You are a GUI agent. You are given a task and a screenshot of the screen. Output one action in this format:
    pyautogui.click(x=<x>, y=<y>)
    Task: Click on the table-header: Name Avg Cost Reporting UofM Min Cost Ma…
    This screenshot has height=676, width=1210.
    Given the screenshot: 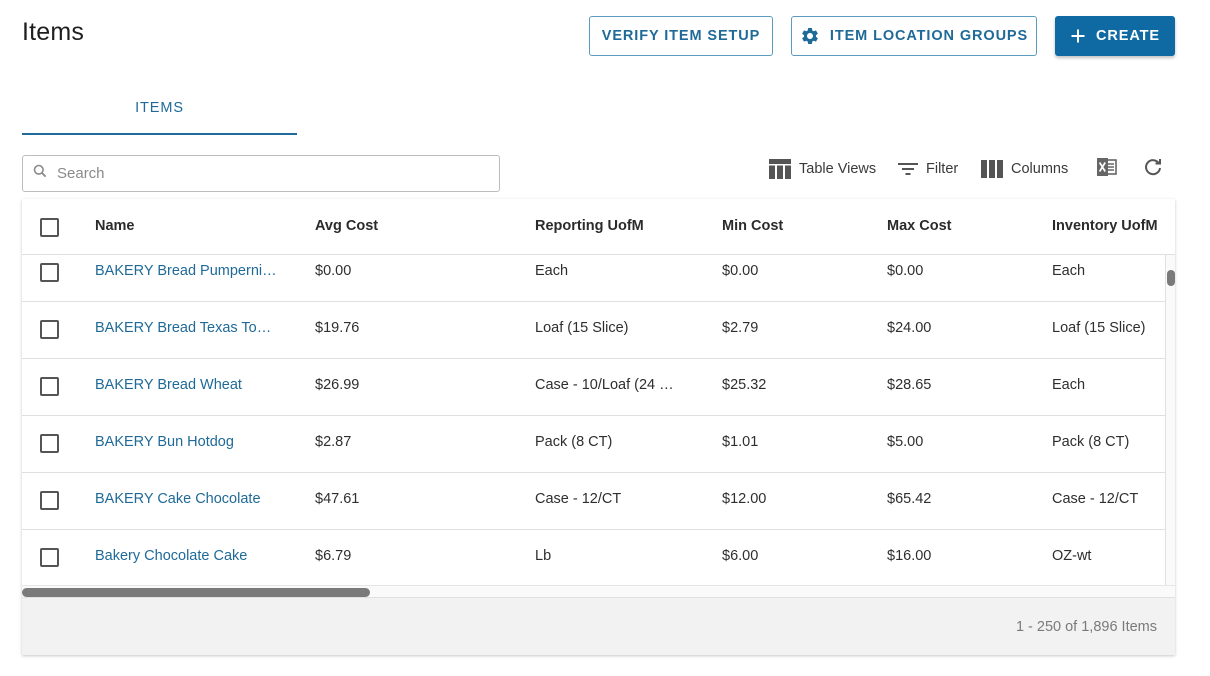 What is the action you would take?
    pyautogui.click(x=598, y=227)
    